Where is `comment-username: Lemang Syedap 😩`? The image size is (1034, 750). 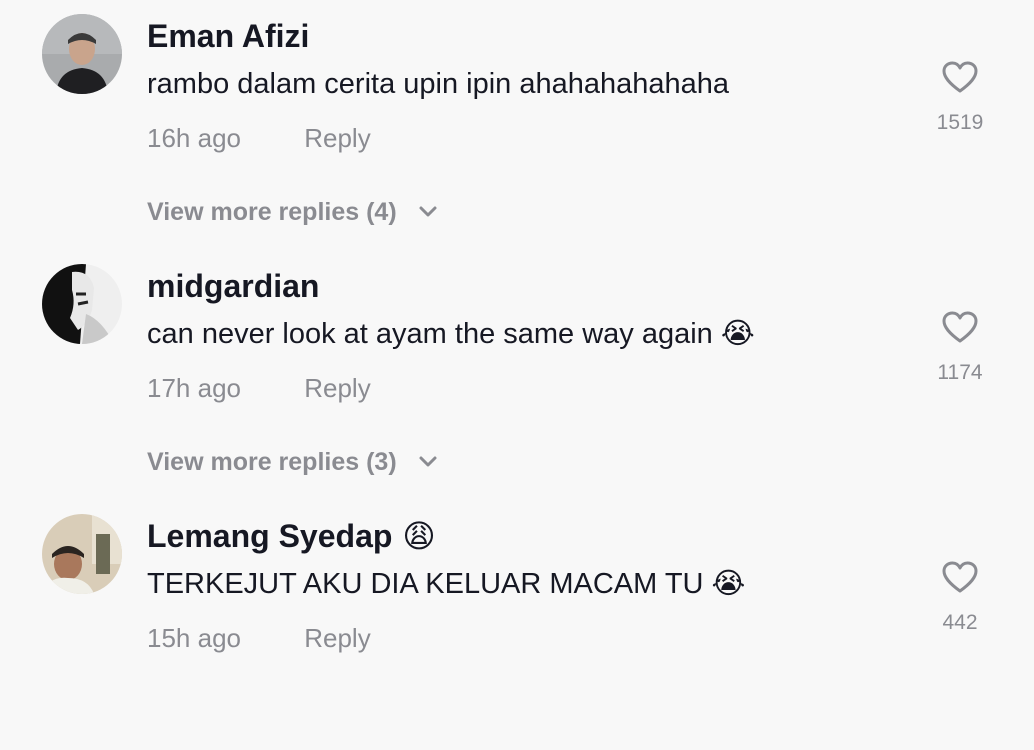 comment-username: Lemang Syedap 😩 is located at coordinates (291, 536).